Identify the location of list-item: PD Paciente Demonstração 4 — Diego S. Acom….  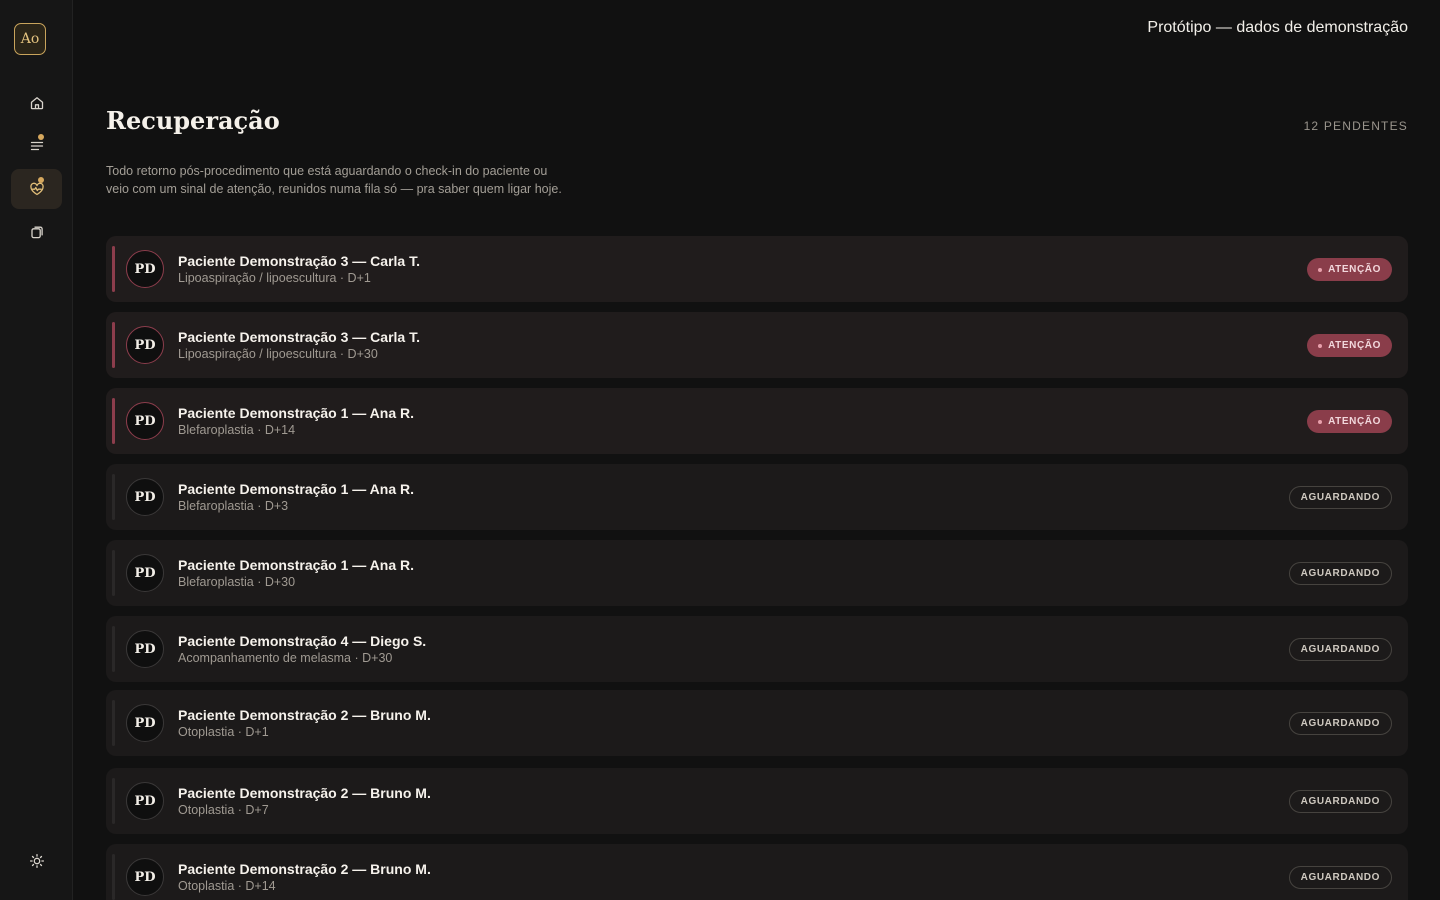
(757, 649).